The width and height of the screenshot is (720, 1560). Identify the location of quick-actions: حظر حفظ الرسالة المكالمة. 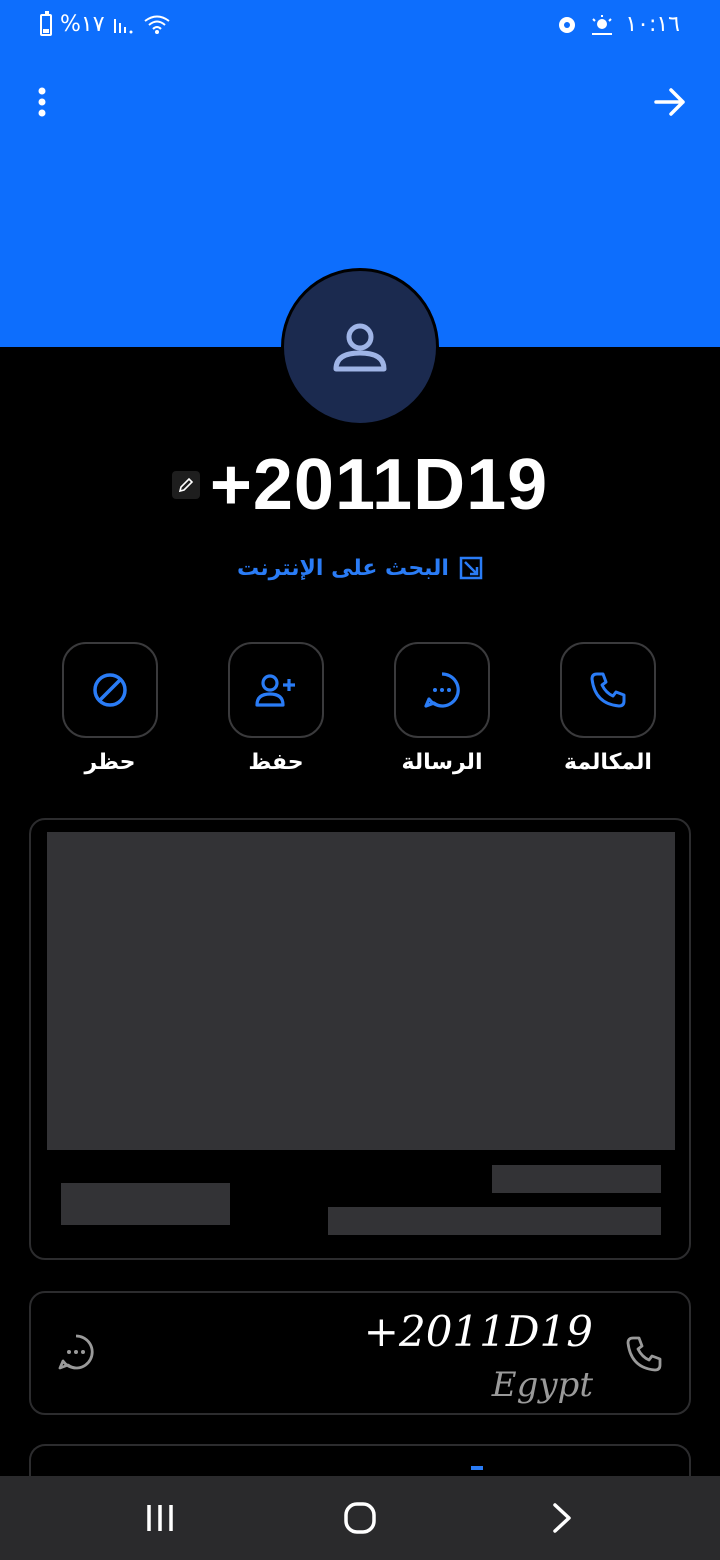
(360, 712).